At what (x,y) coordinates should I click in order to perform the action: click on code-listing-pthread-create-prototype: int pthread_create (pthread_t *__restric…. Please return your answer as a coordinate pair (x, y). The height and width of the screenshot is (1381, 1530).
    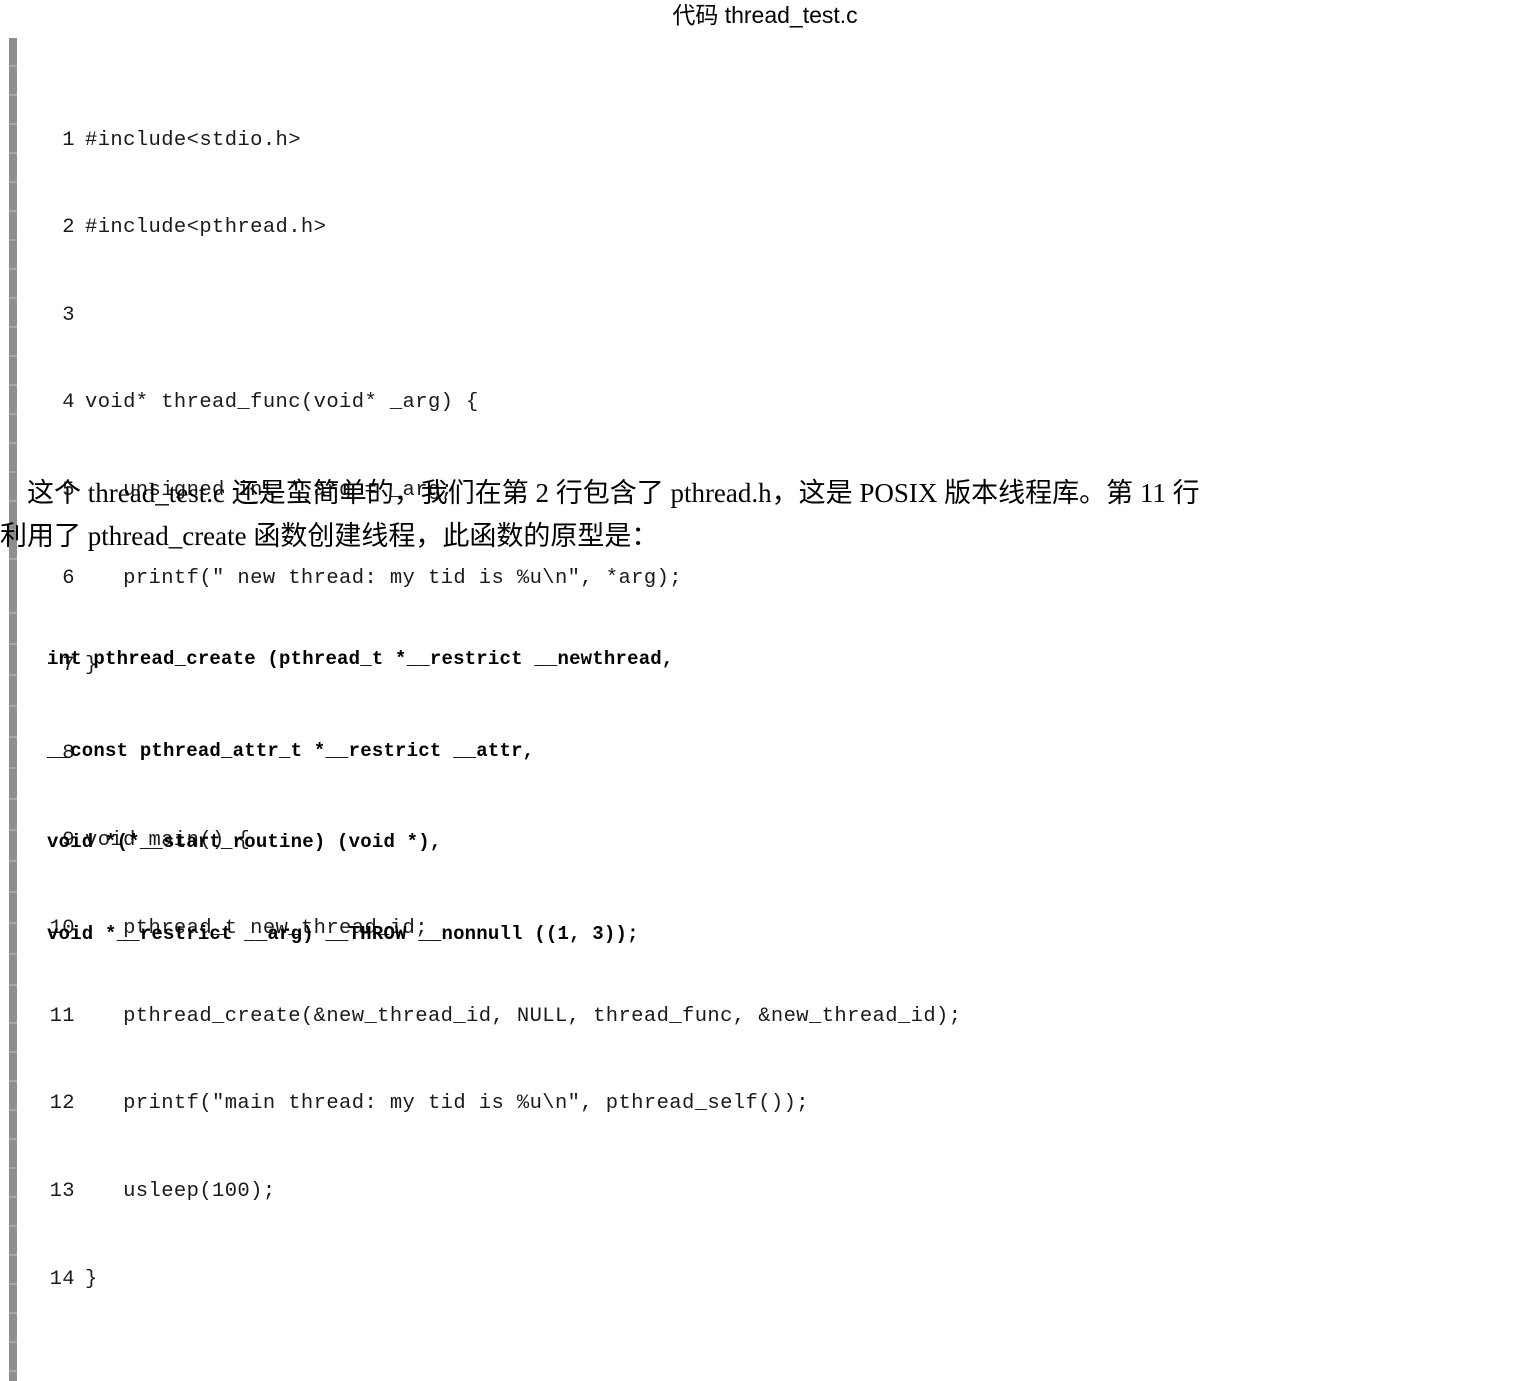
    Looking at the image, I should click on (337, 796).